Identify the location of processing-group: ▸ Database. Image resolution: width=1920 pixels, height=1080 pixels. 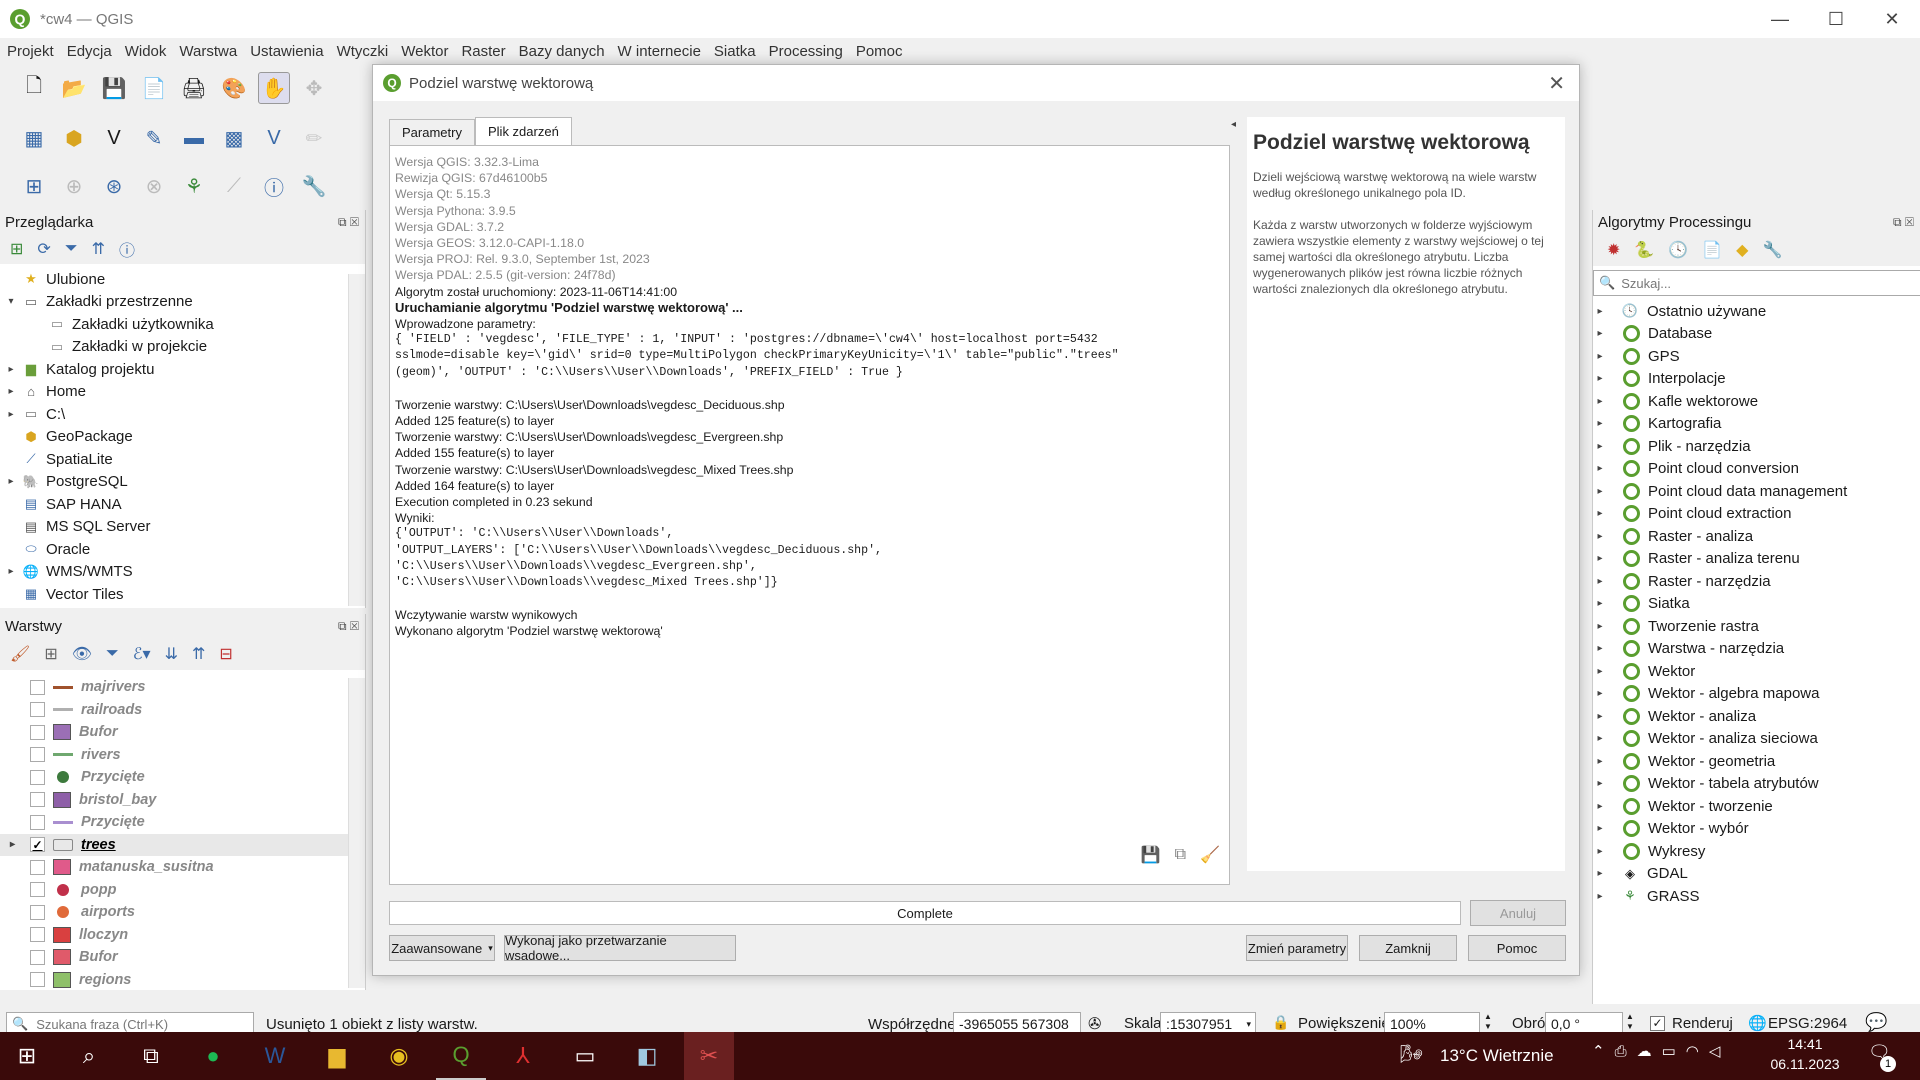
(1756, 334).